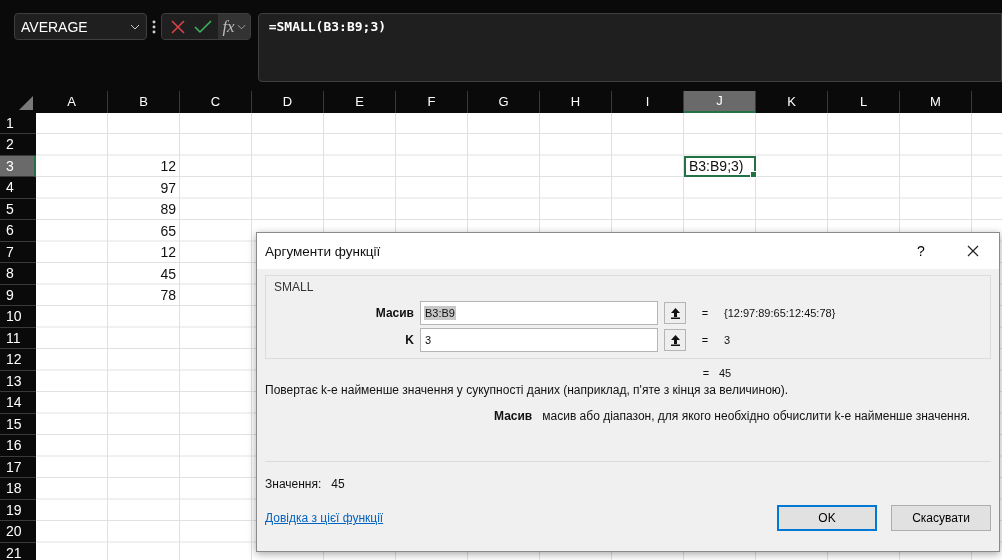 The height and width of the screenshot is (560, 1002). I want to click on row-header: 19, so click(18, 510).